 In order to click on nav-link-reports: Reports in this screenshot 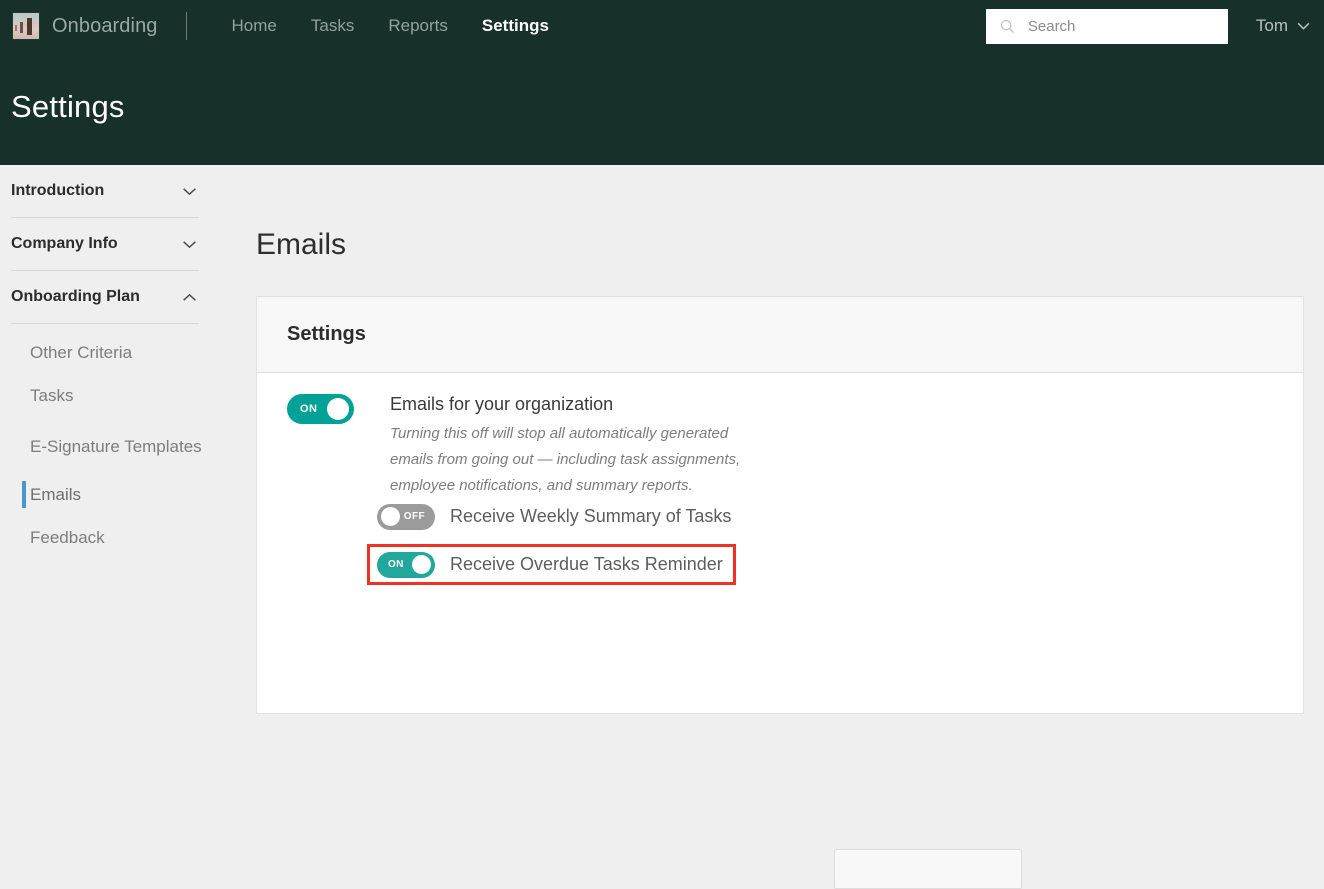, I will do `click(418, 26)`.